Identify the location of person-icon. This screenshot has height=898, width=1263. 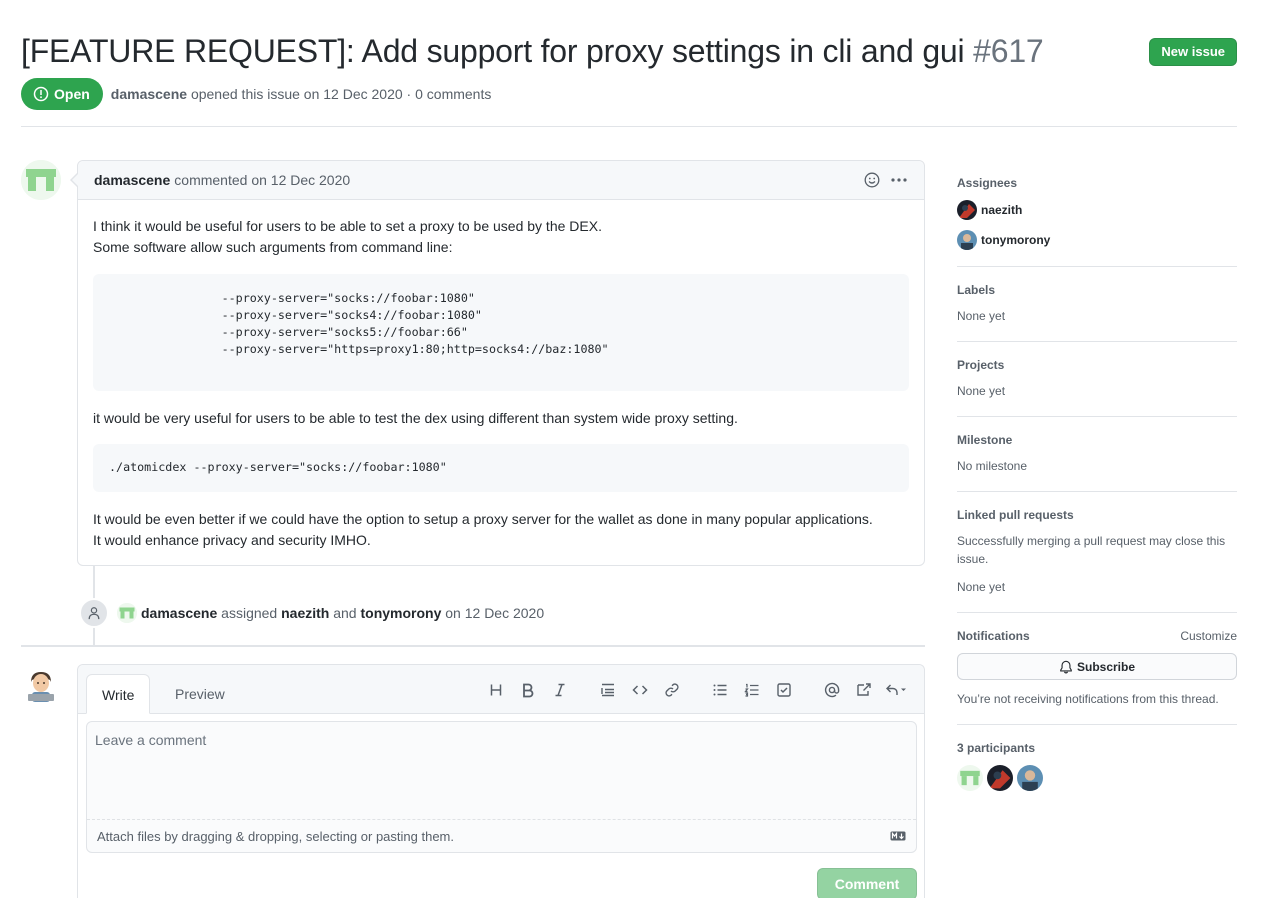
(94, 613).